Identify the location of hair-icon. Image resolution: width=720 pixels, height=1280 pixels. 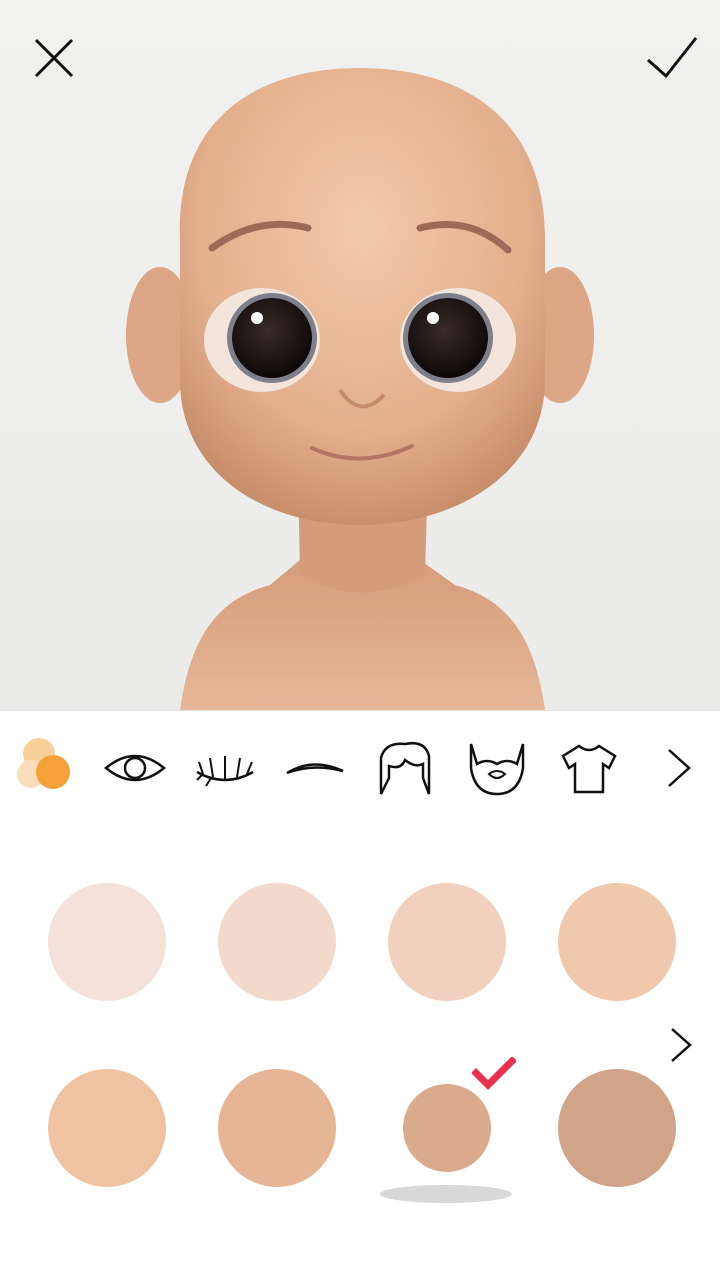
(405, 768).